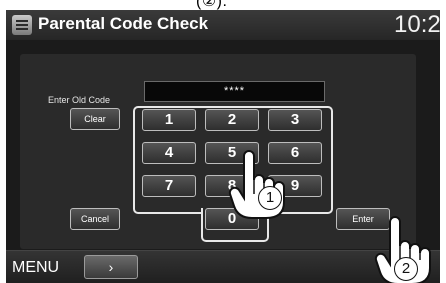 The image size is (446, 283). Describe the element at coordinates (22, 25) in the screenshot. I see `parental-lock-icon` at that location.